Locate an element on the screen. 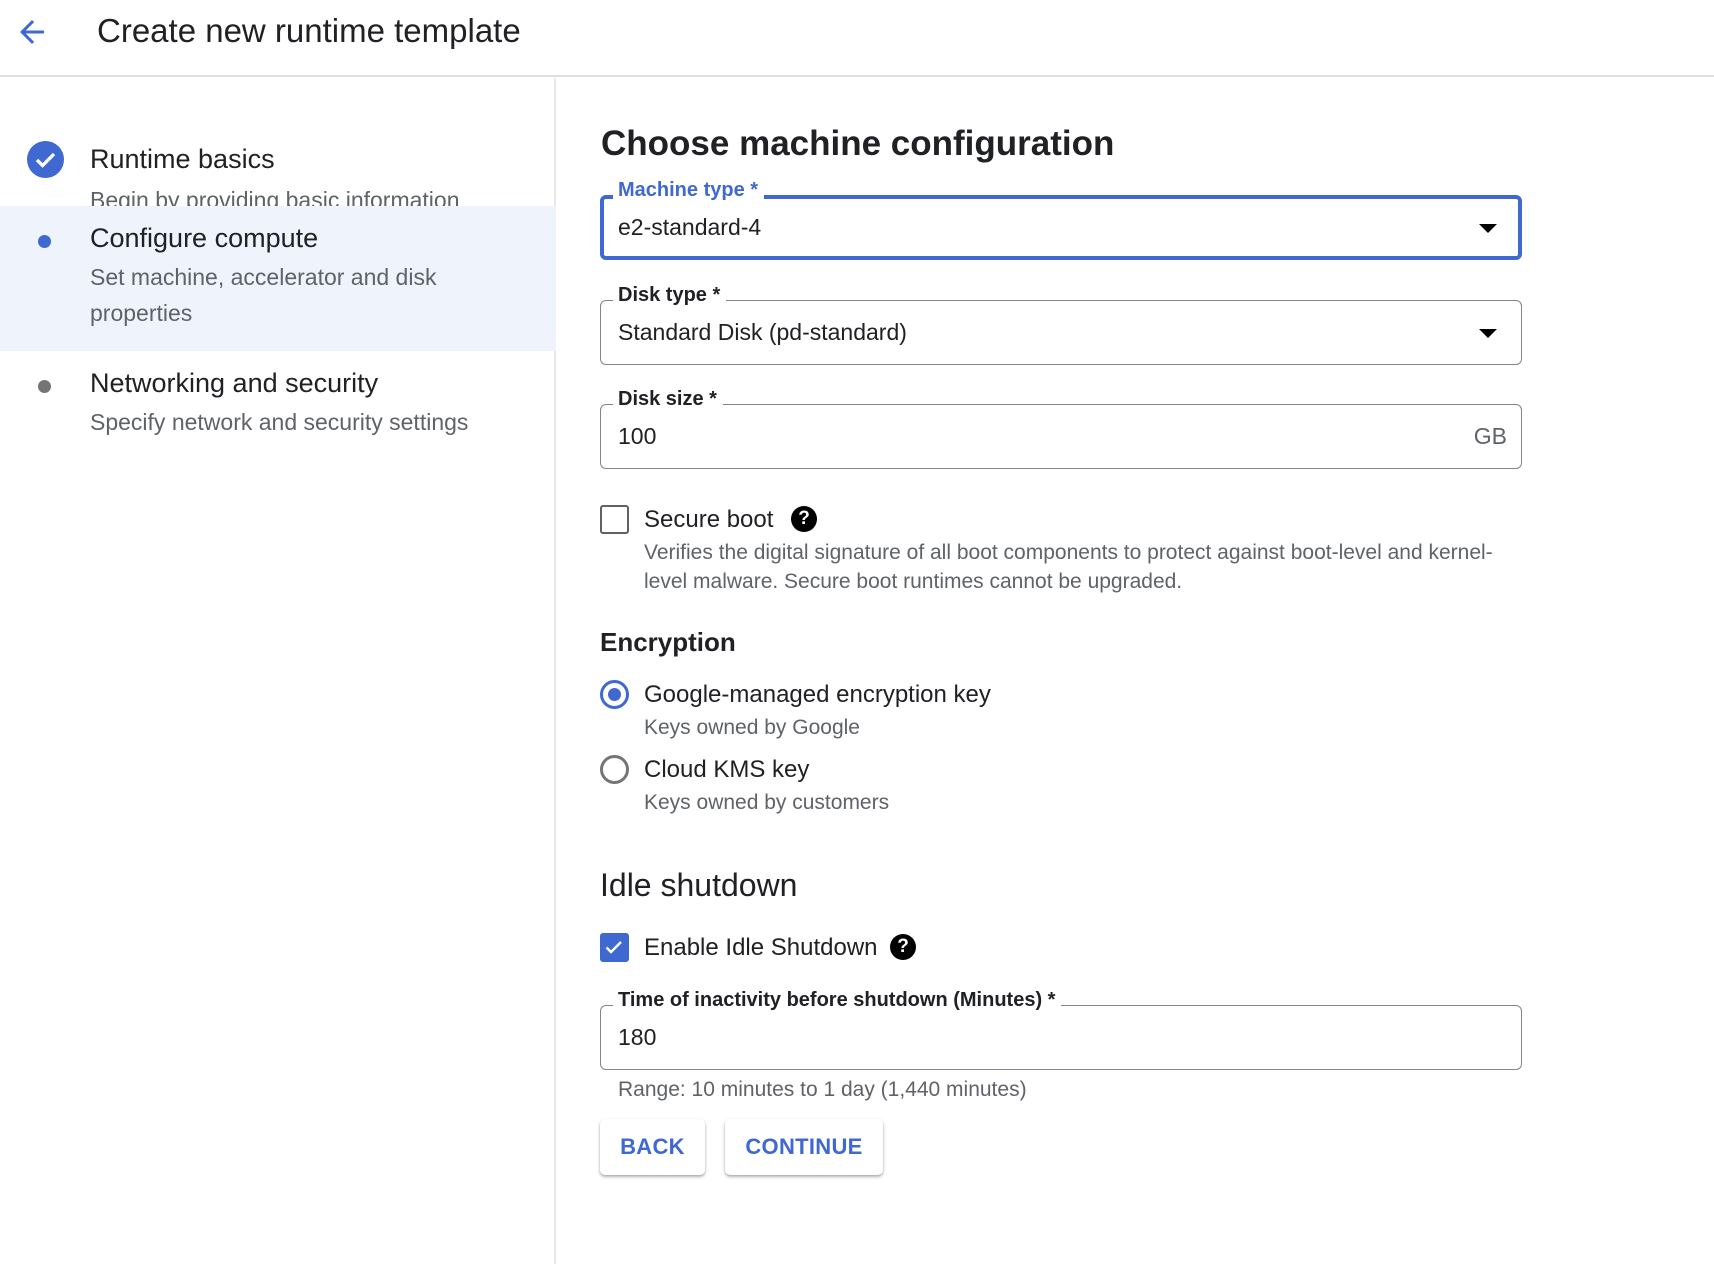 The height and width of the screenshot is (1264, 1714). inactivity-time-value: 180 is located at coordinates (637, 1037).